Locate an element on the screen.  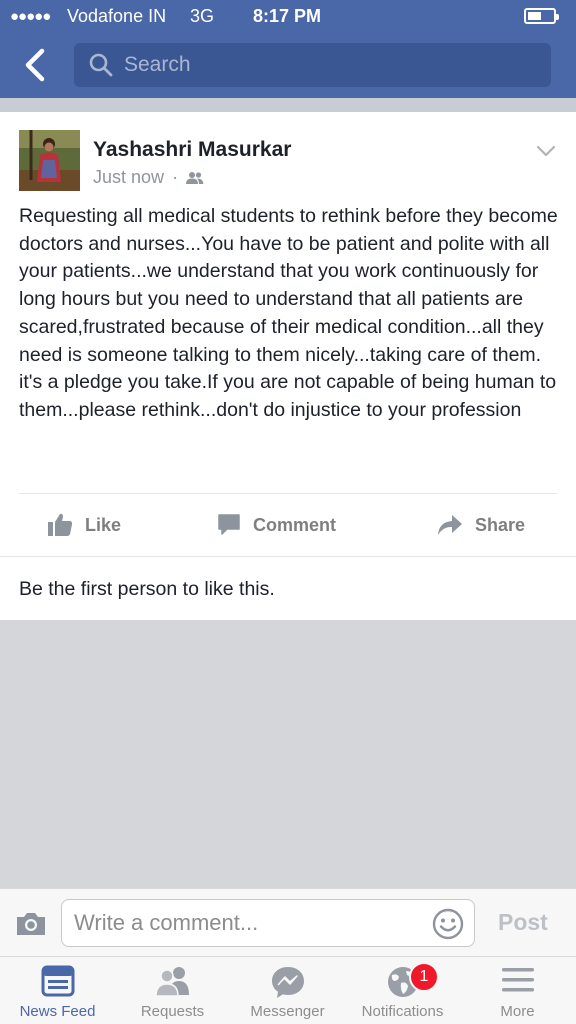
back-button is located at coordinates (35, 65).